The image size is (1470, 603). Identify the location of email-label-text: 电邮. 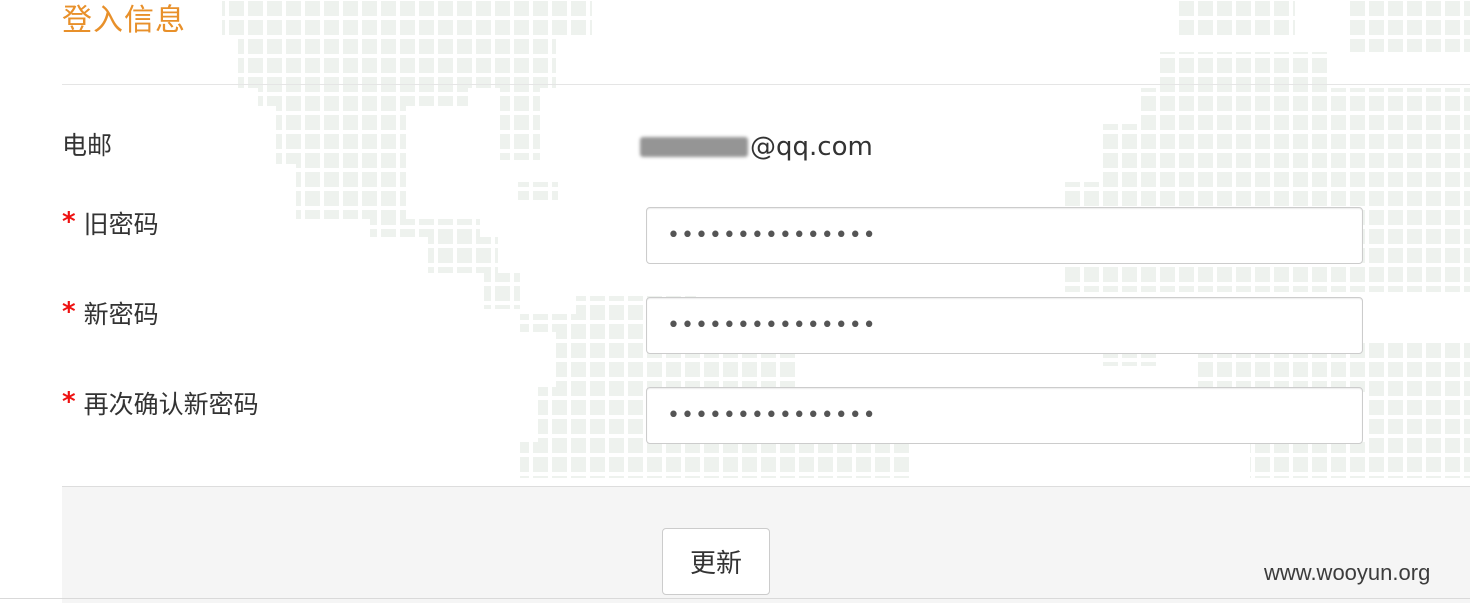
(87, 145).